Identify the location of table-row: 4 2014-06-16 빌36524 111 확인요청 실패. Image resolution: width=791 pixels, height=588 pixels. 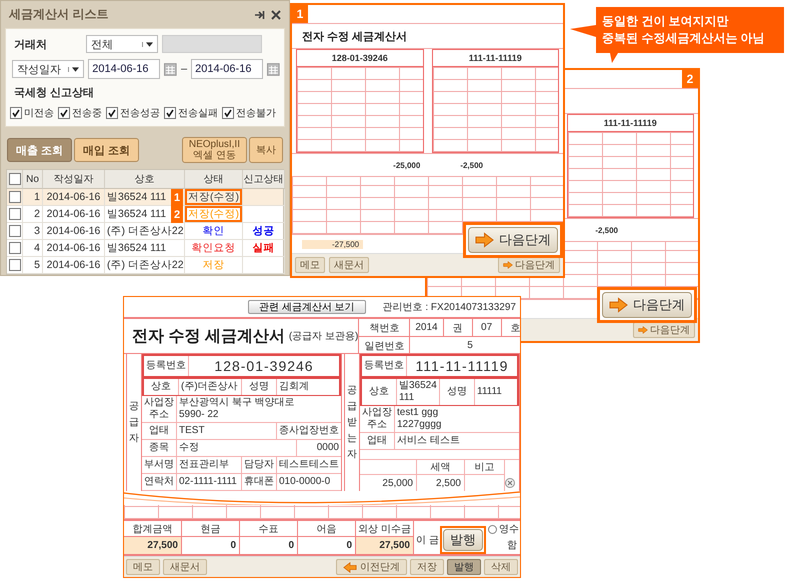
(145, 248).